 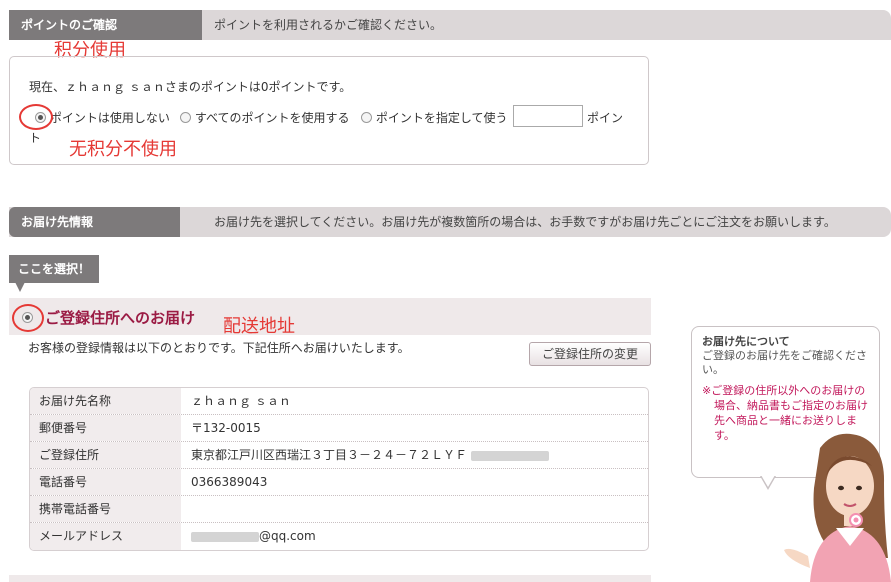 I want to click on row-label-name: お届け先名称, so click(x=105, y=401).